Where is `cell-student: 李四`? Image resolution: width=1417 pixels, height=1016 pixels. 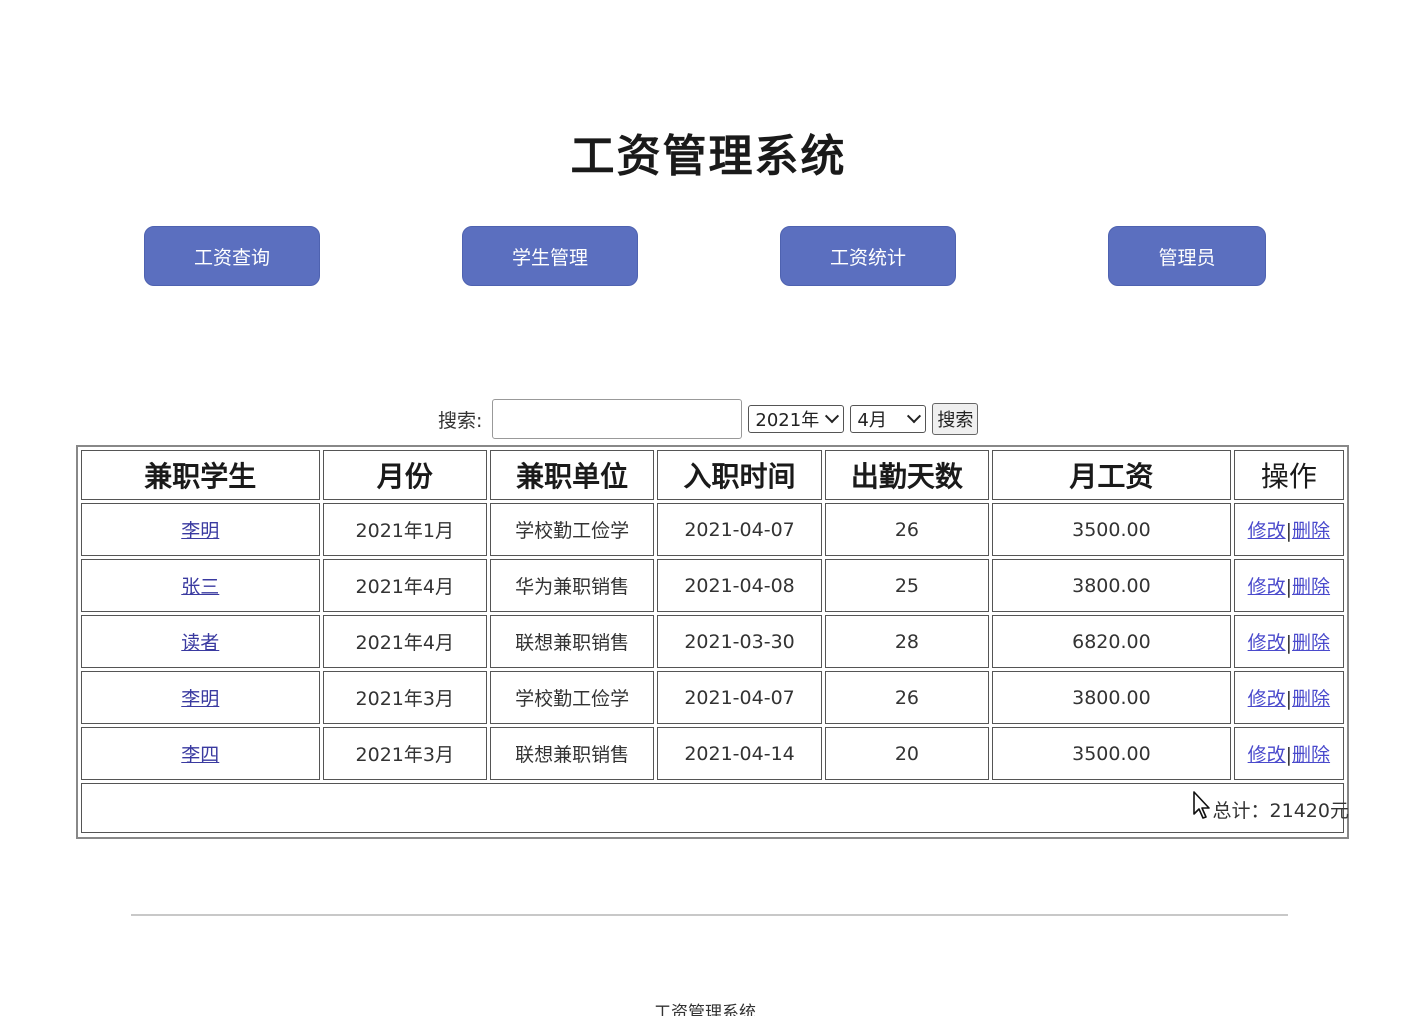
cell-student: 李四 is located at coordinates (200, 753).